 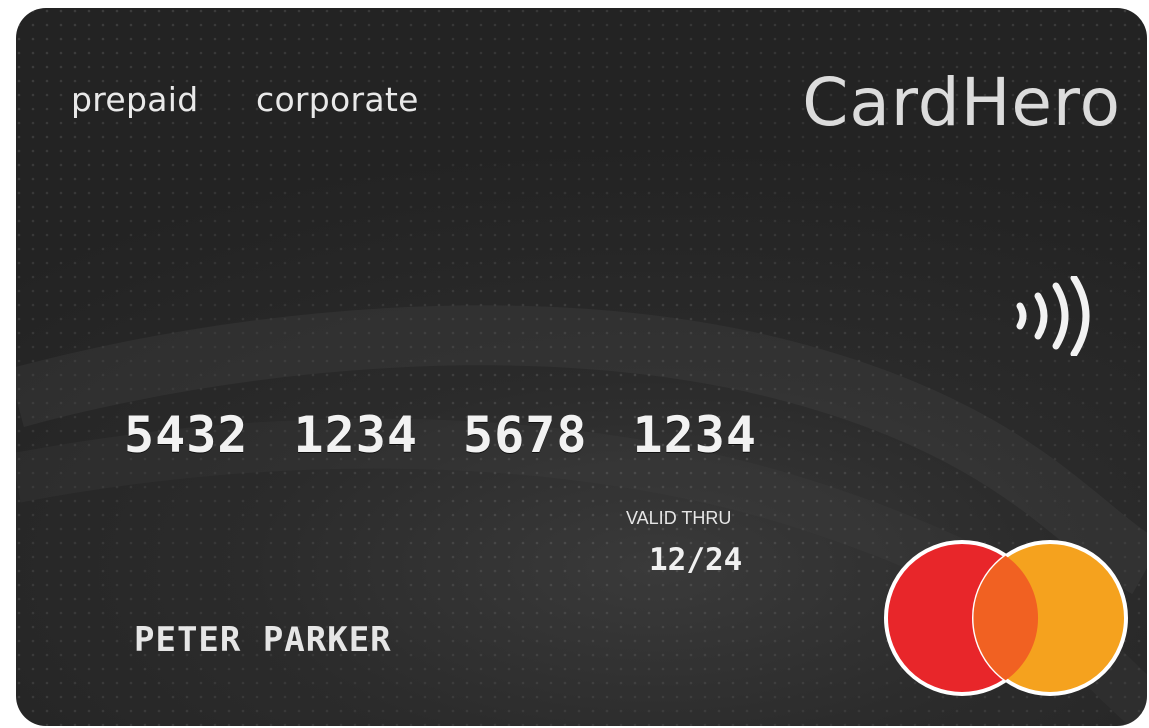 What do you see at coordinates (337, 99) in the screenshot?
I see `card-tag-corporate: corporate` at bounding box center [337, 99].